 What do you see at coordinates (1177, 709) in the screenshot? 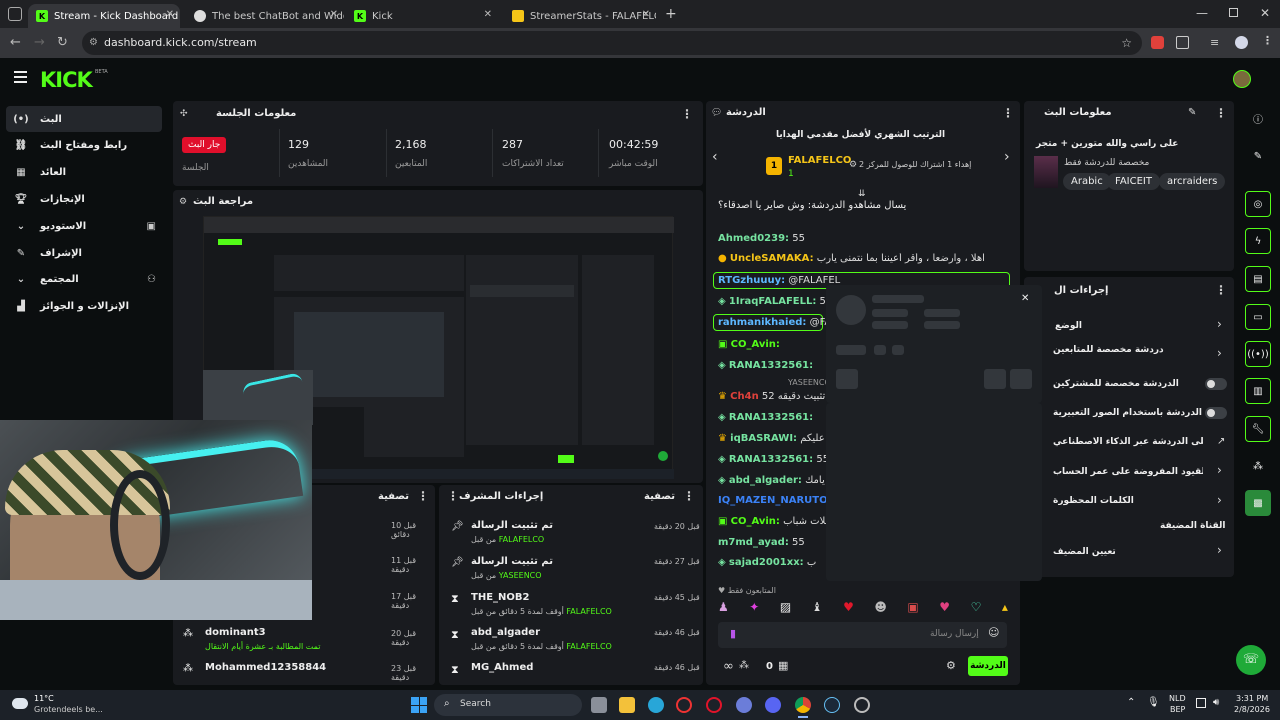
I see `lang-indicator-secondary: BEP` at bounding box center [1177, 709].